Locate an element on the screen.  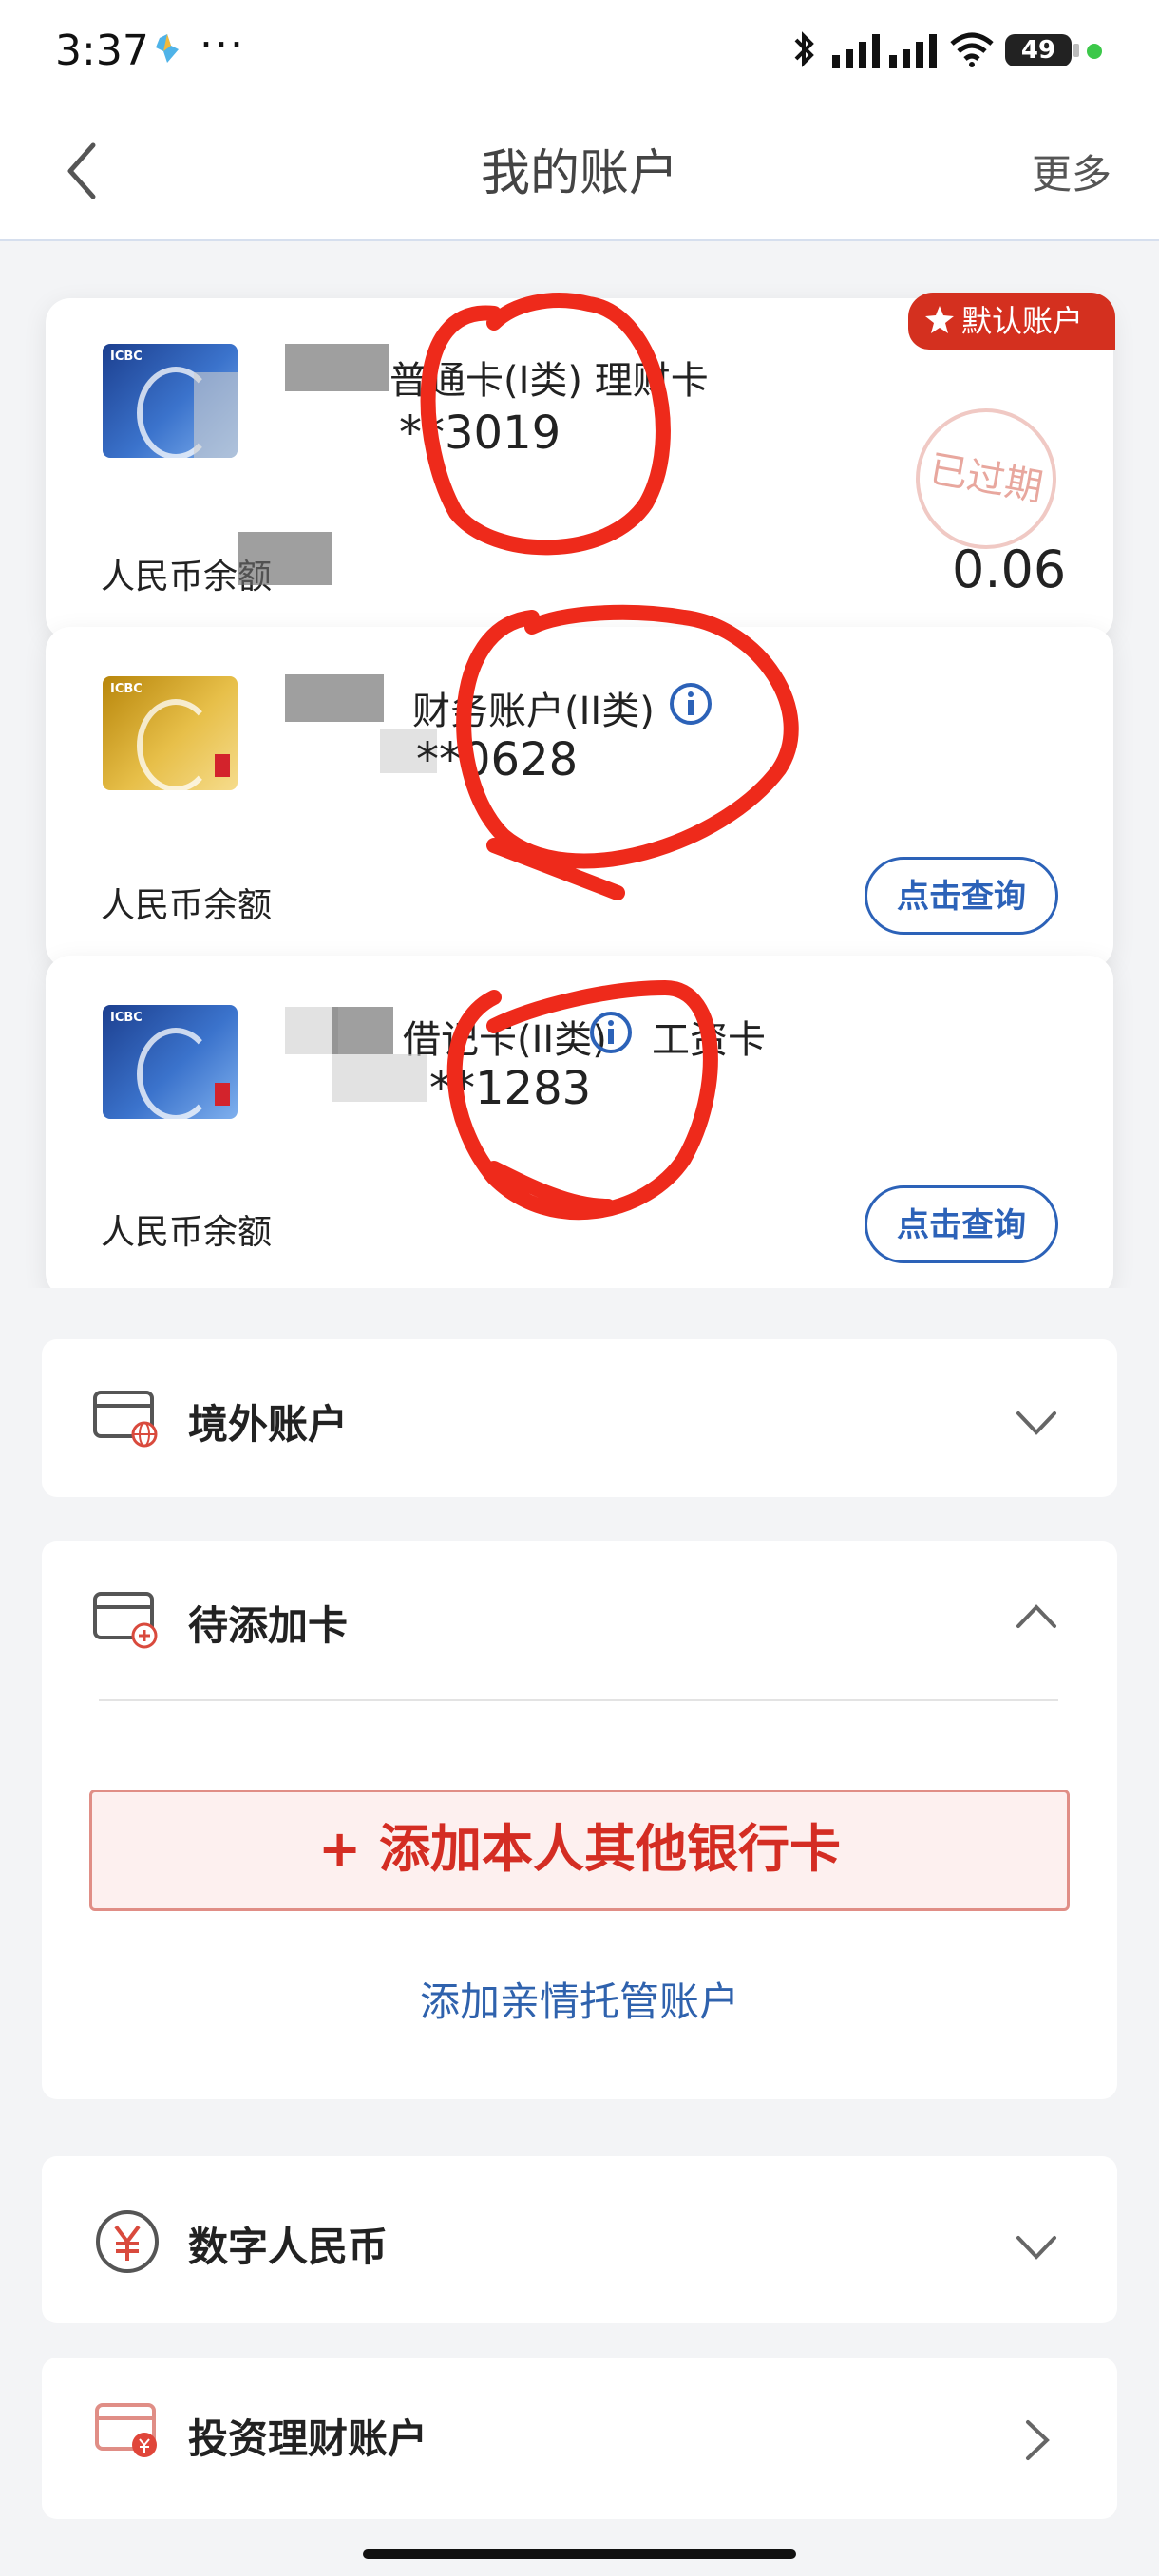
card-name-3: 借记卡(II类) is located at coordinates (505, 1040).